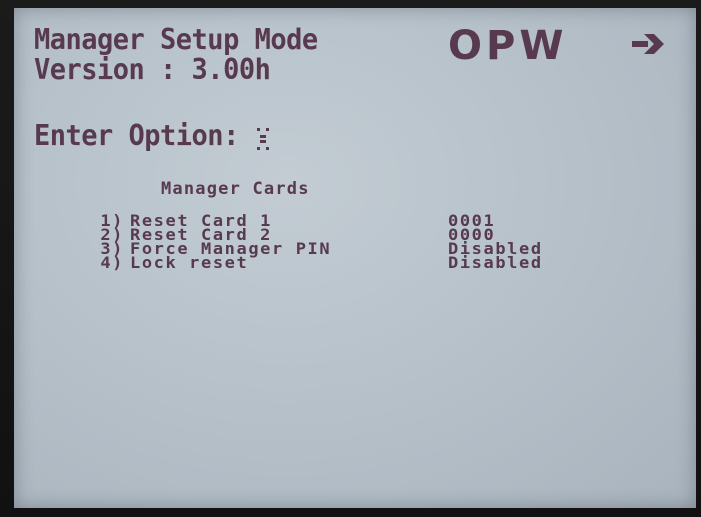 Image resolution: width=701 pixels, height=517 pixels. Describe the element at coordinates (507, 44) in the screenshot. I see `logo-text: OPW` at that location.